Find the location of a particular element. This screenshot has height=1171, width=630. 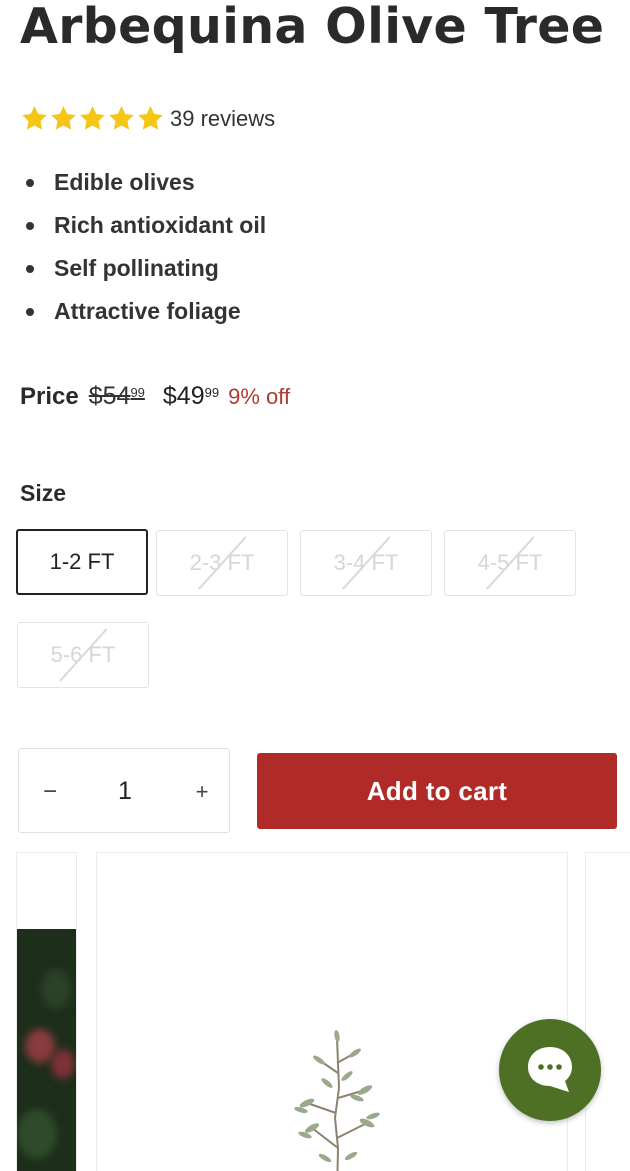

size-option-3-4-ft: 3-4 FT is located at coordinates (366, 563).